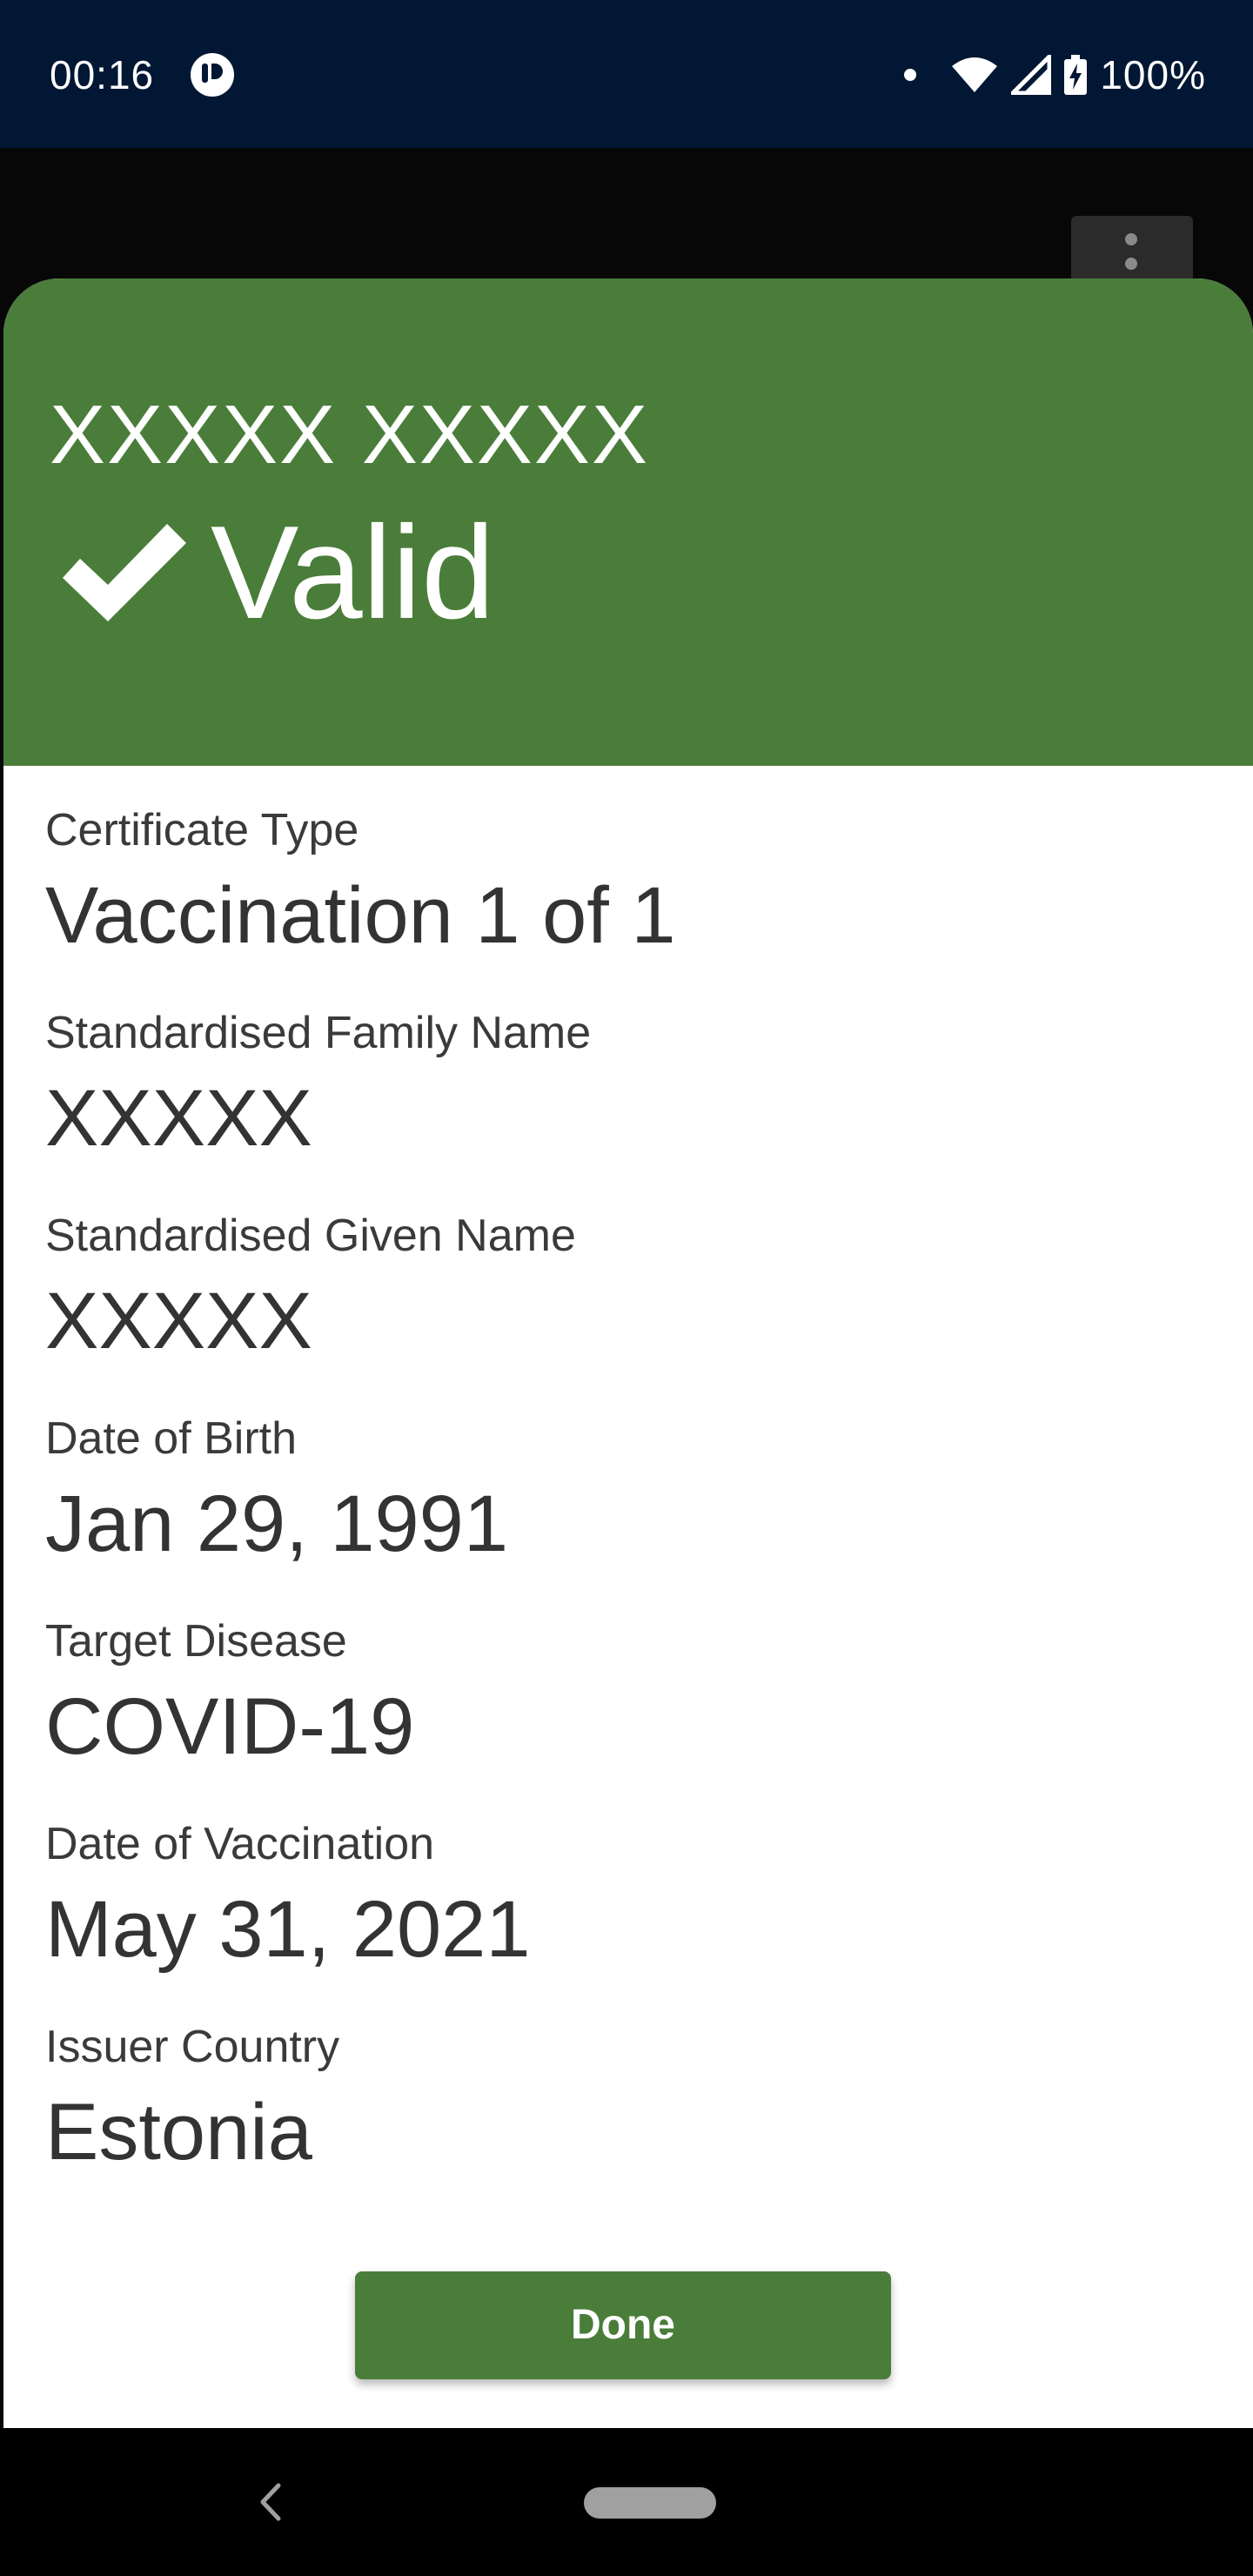  What do you see at coordinates (196, 1642) in the screenshot?
I see `field-label: Target Disease` at bounding box center [196, 1642].